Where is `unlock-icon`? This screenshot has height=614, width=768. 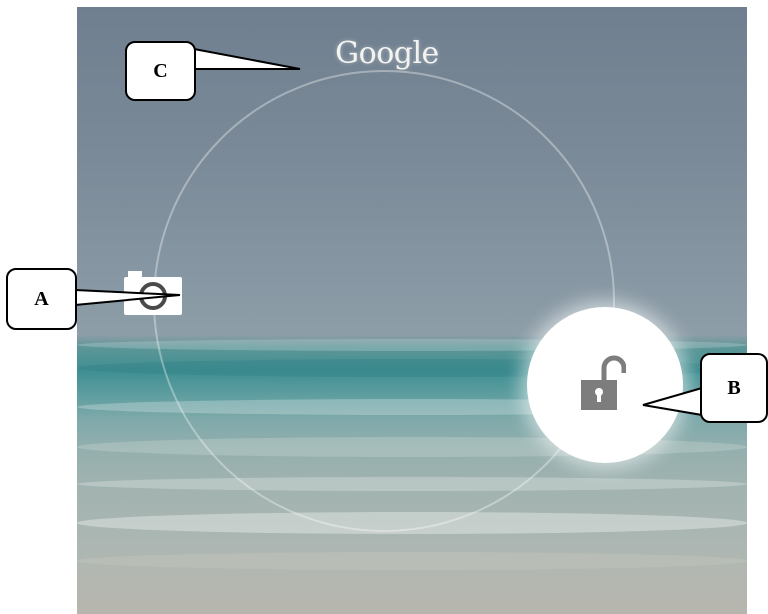
unlock-icon is located at coordinates (603, 382).